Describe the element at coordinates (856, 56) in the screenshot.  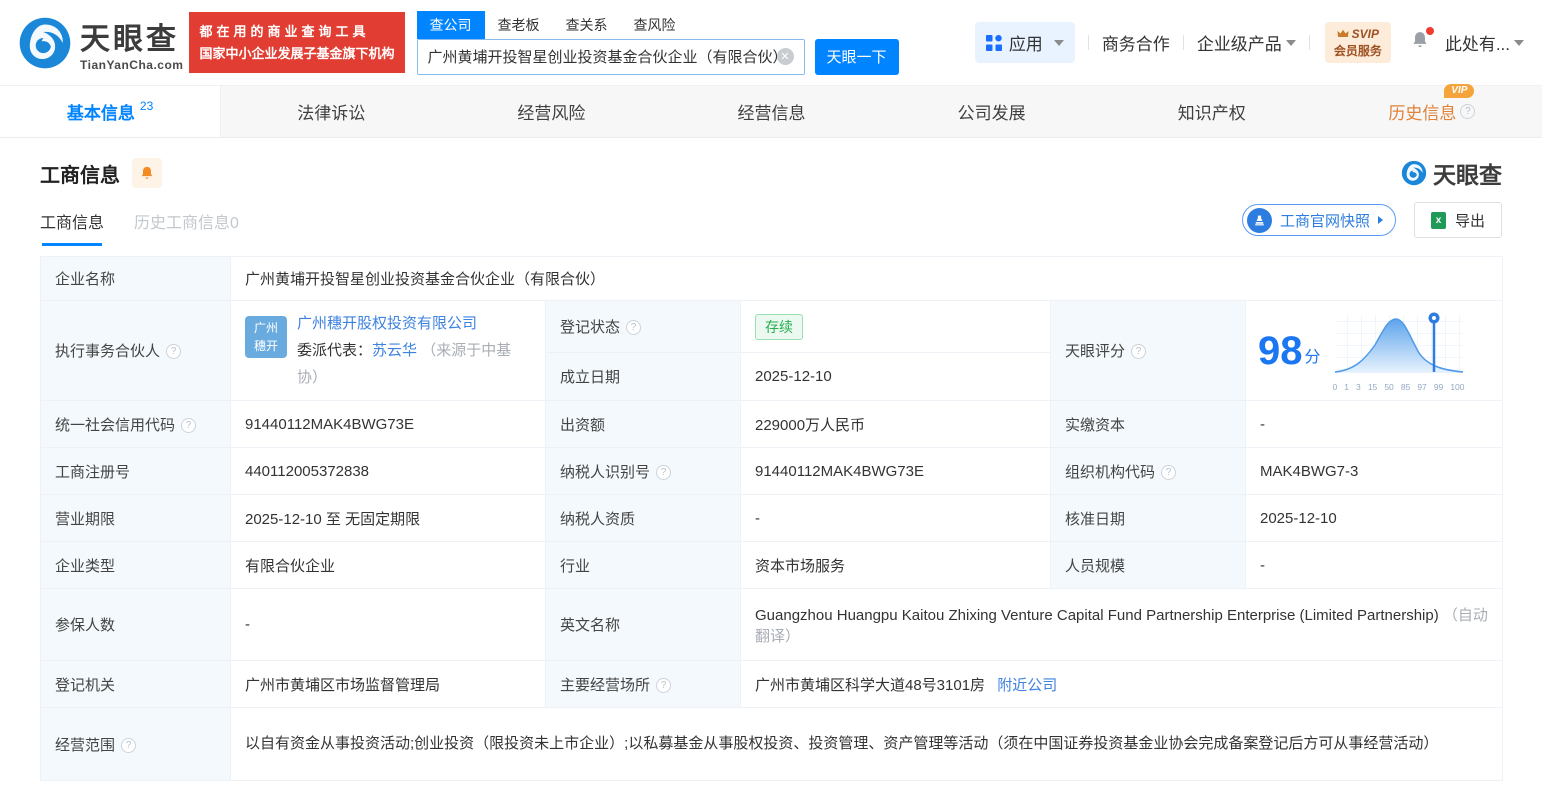
I see `search-button: 天眼一下` at that location.